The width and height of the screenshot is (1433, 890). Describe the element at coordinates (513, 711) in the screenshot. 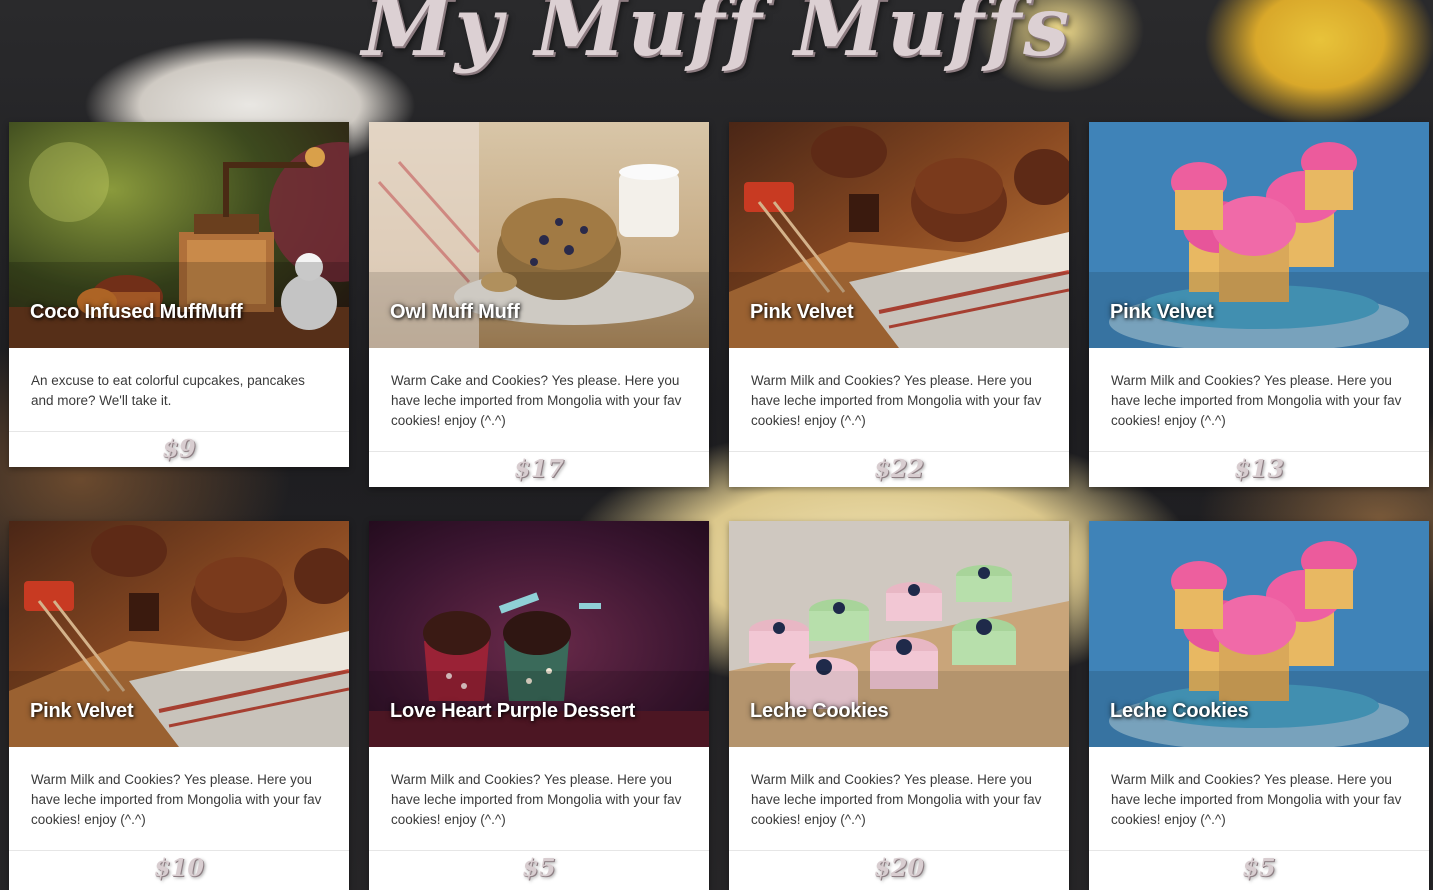

I see `card-title: Love Heart Purple Dessert` at that location.